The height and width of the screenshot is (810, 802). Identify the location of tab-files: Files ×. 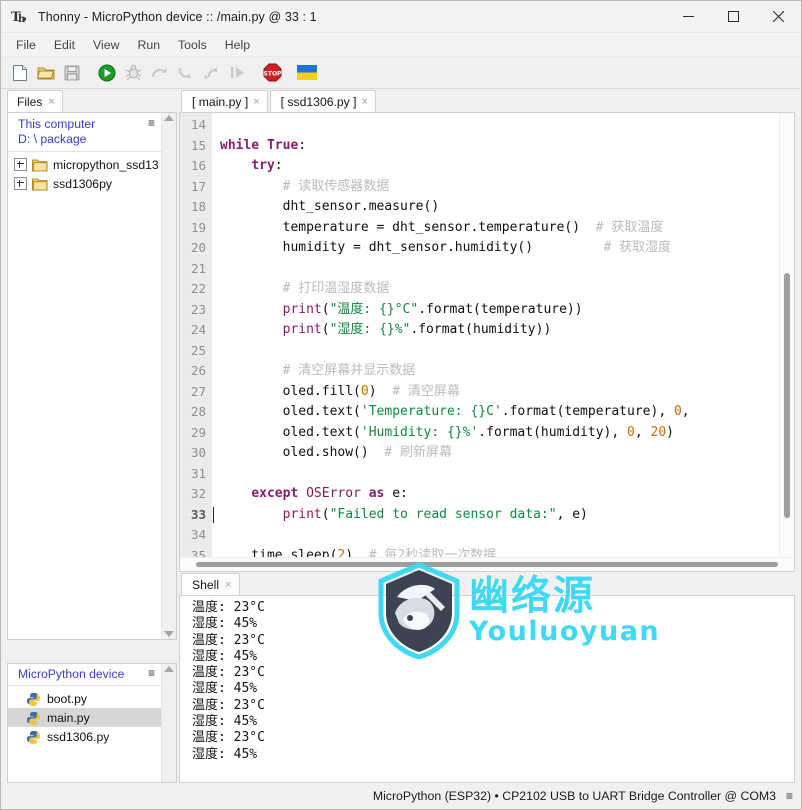
(35, 101).